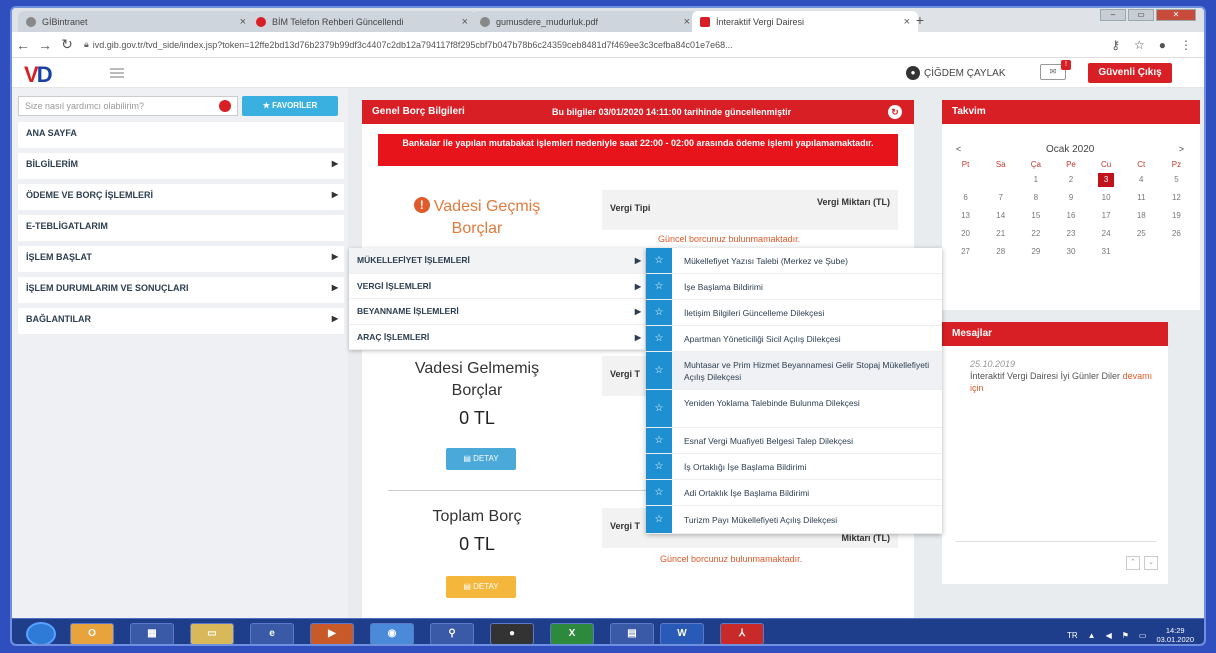 The width and height of the screenshot is (1216, 653). I want to click on browser-tab: GİBintranet ×, so click(136, 21).